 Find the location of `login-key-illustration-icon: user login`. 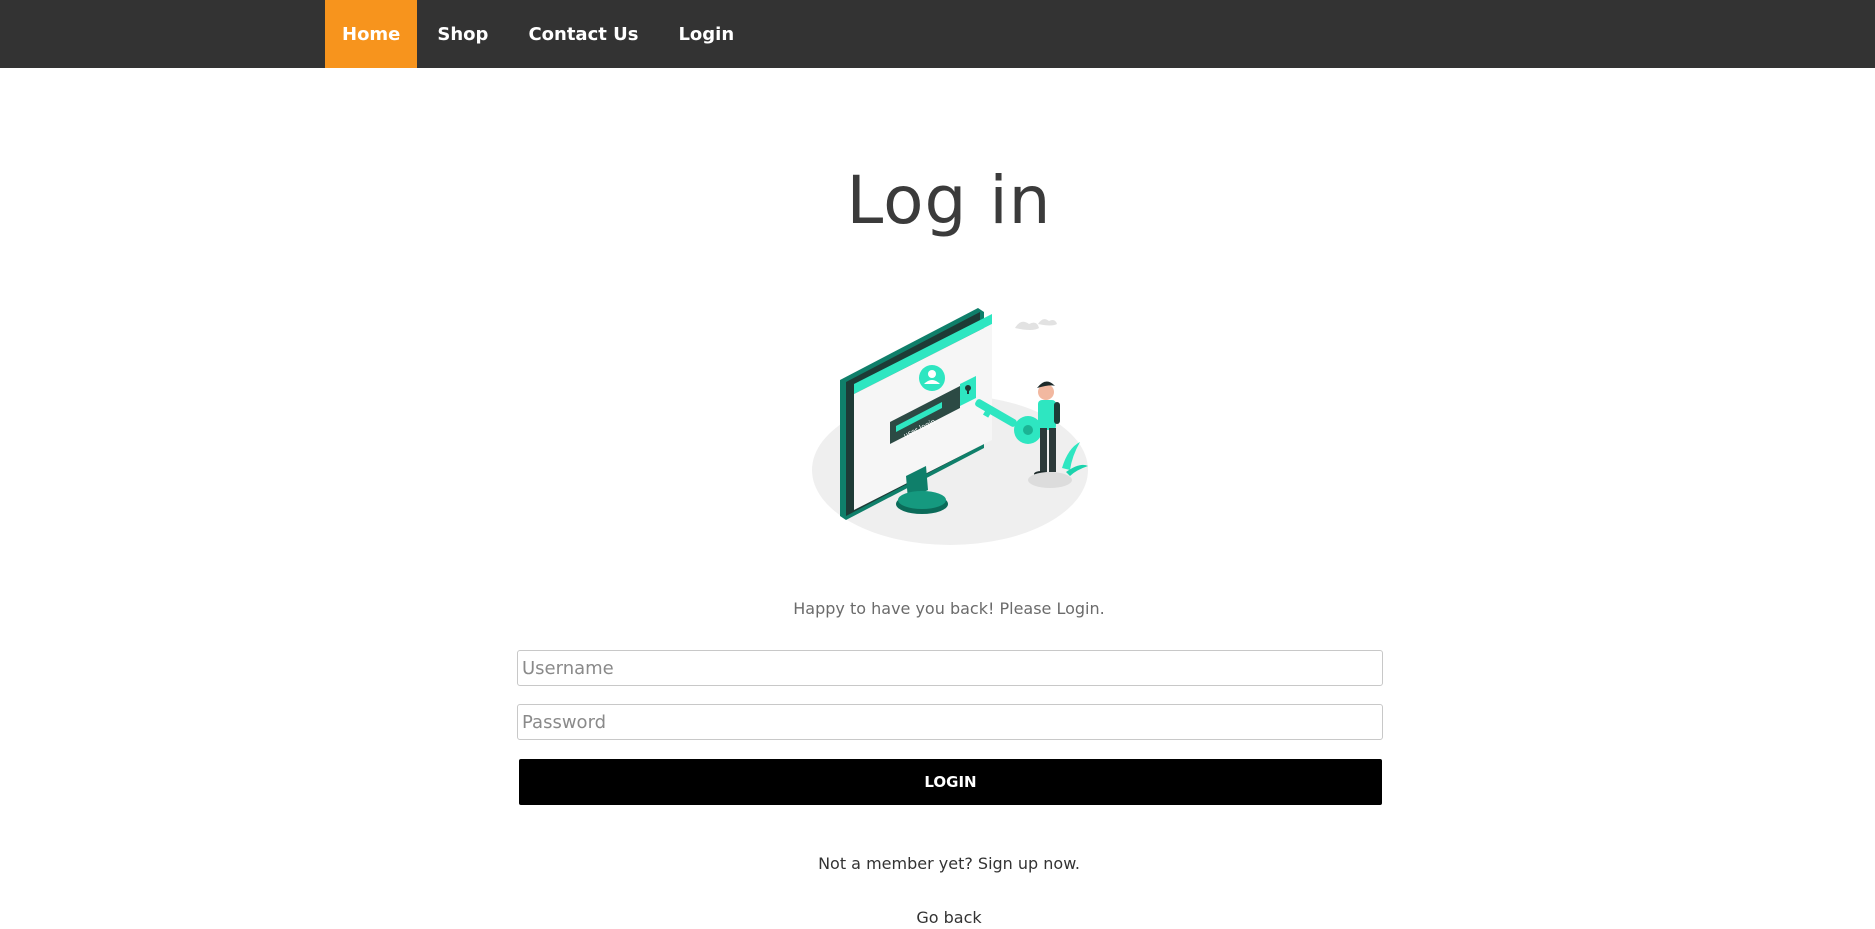

login-key-illustration-icon: user login is located at coordinates (950, 426).